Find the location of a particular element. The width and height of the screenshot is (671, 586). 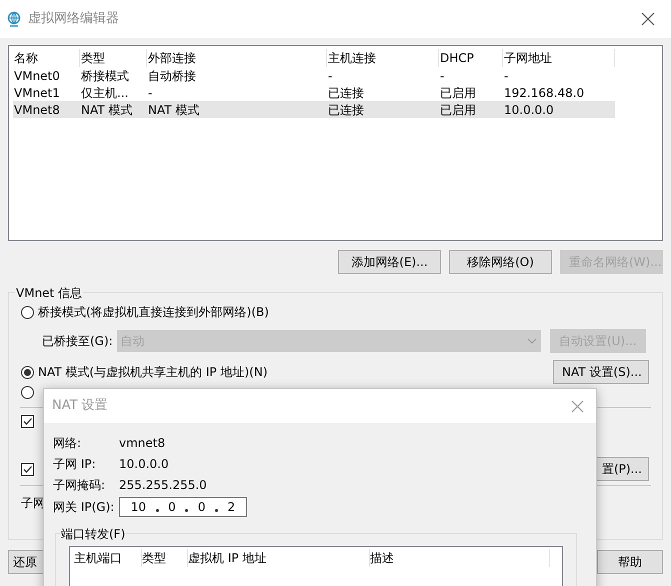

chevron-down-icon is located at coordinates (531, 341).